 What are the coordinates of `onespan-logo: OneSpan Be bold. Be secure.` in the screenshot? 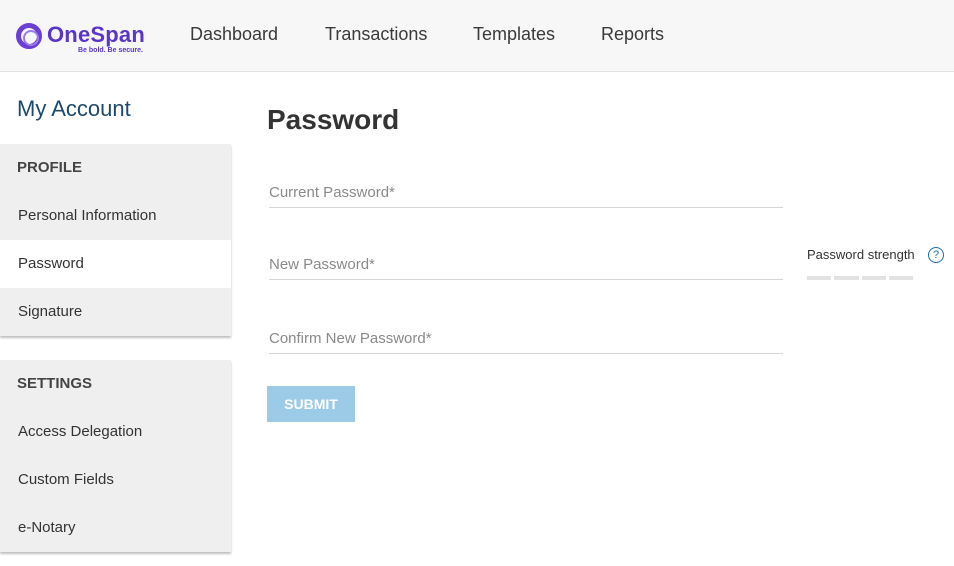 It's located at (81, 39).